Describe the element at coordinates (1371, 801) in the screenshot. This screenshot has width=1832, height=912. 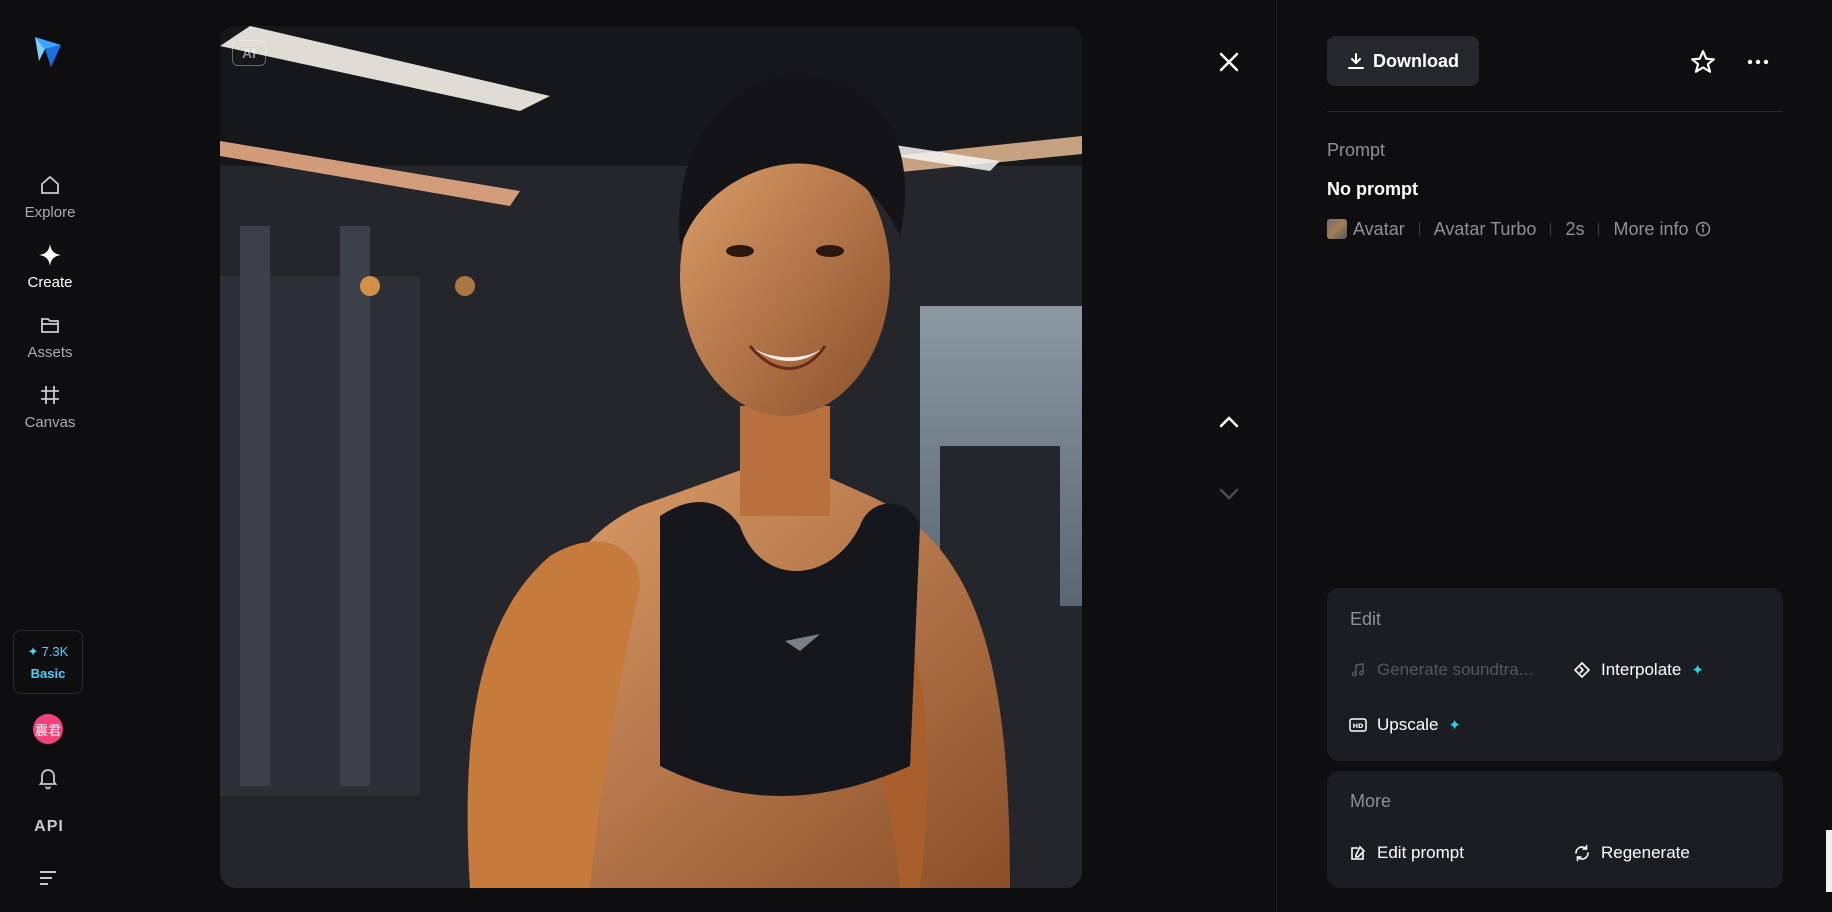
I see `more-panel-title: More` at that location.